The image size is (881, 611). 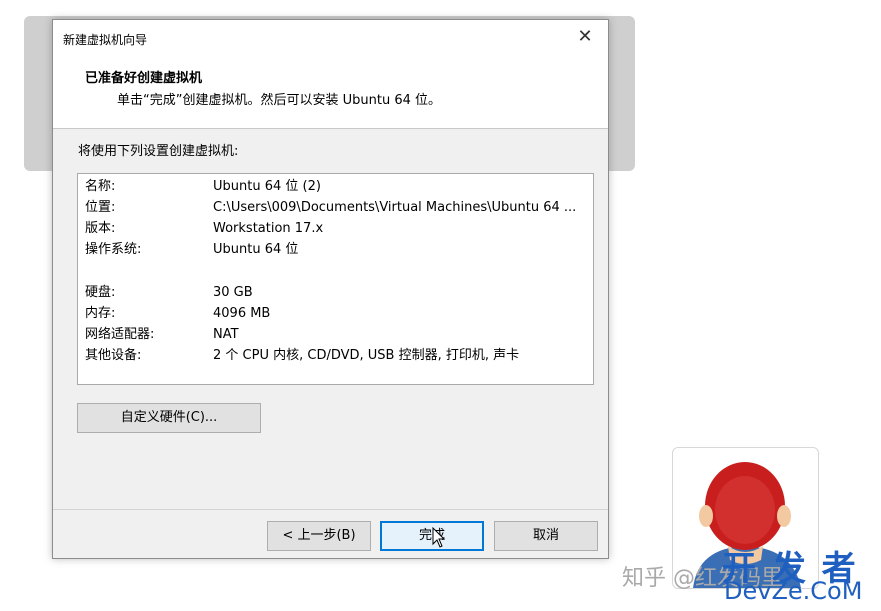 I want to click on summary-value: NAT, so click(x=226, y=334).